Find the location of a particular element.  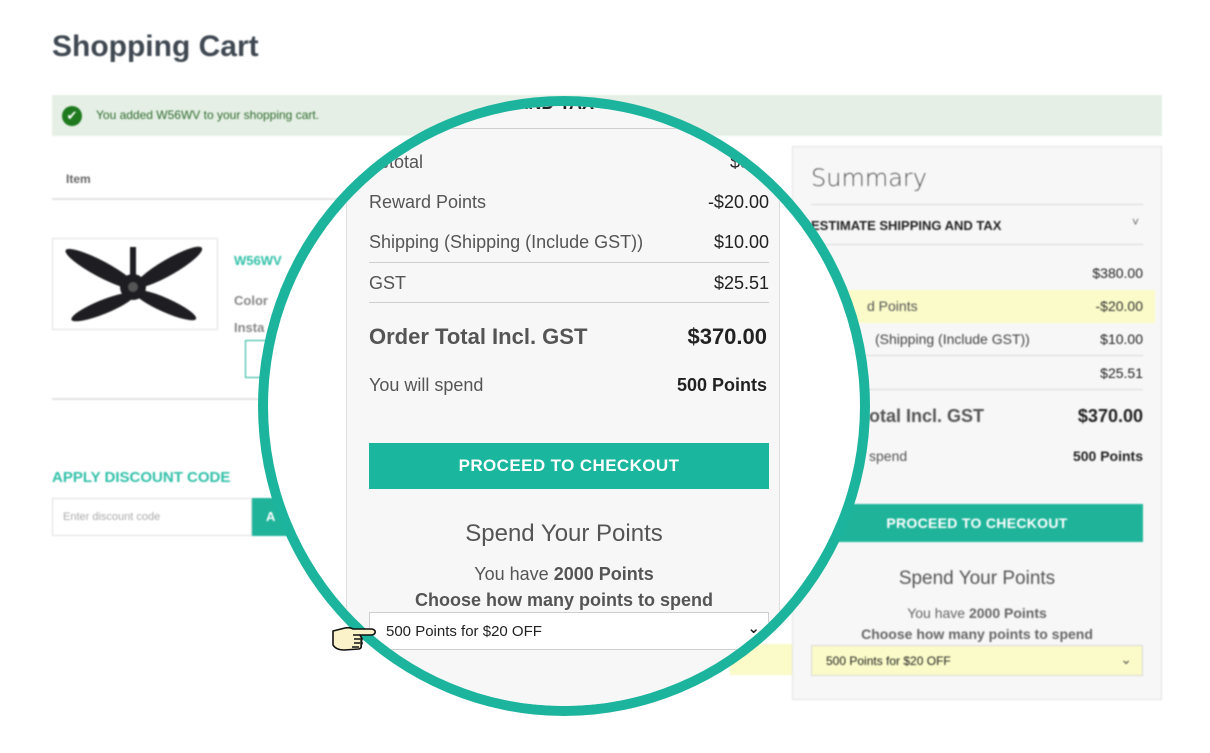

magnified-points-balance: You have 2000 Points is located at coordinates (564, 574).